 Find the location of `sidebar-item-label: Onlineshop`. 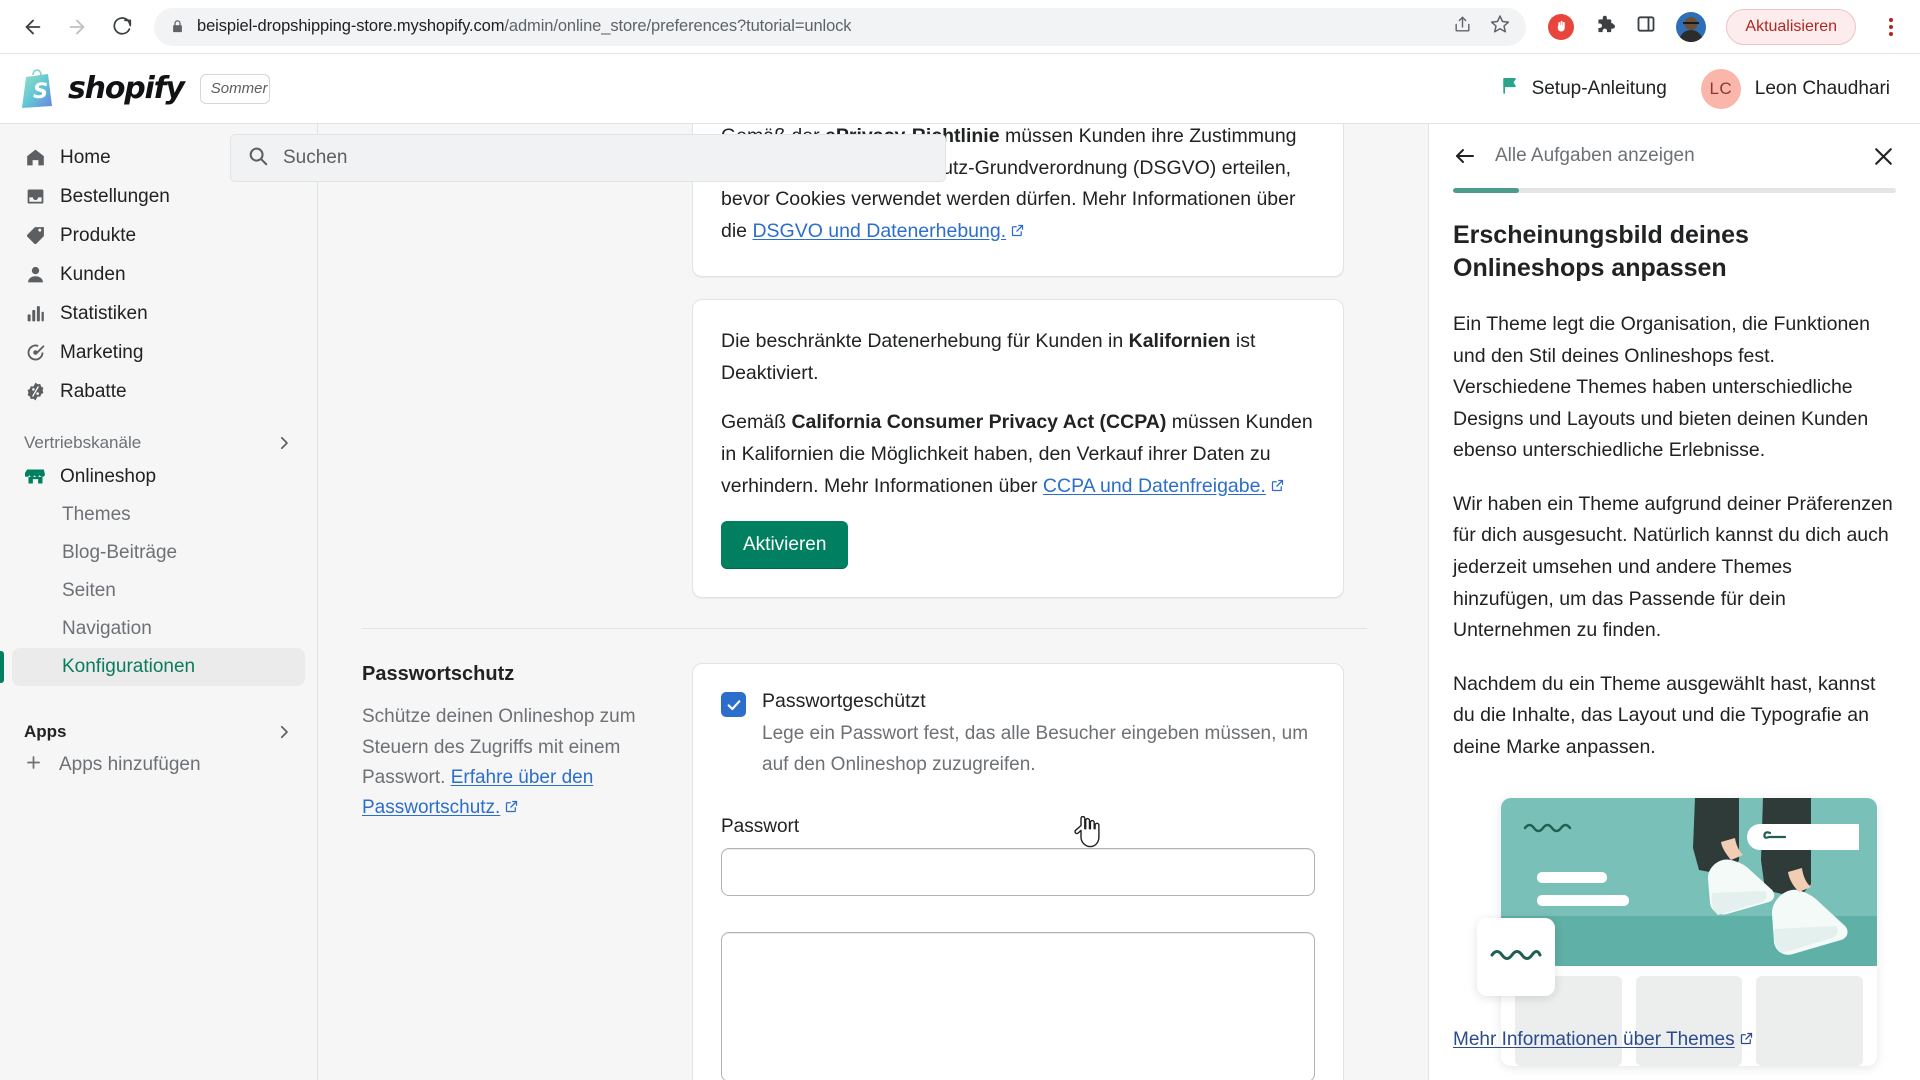

sidebar-item-label: Onlineshop is located at coordinates (108, 476).